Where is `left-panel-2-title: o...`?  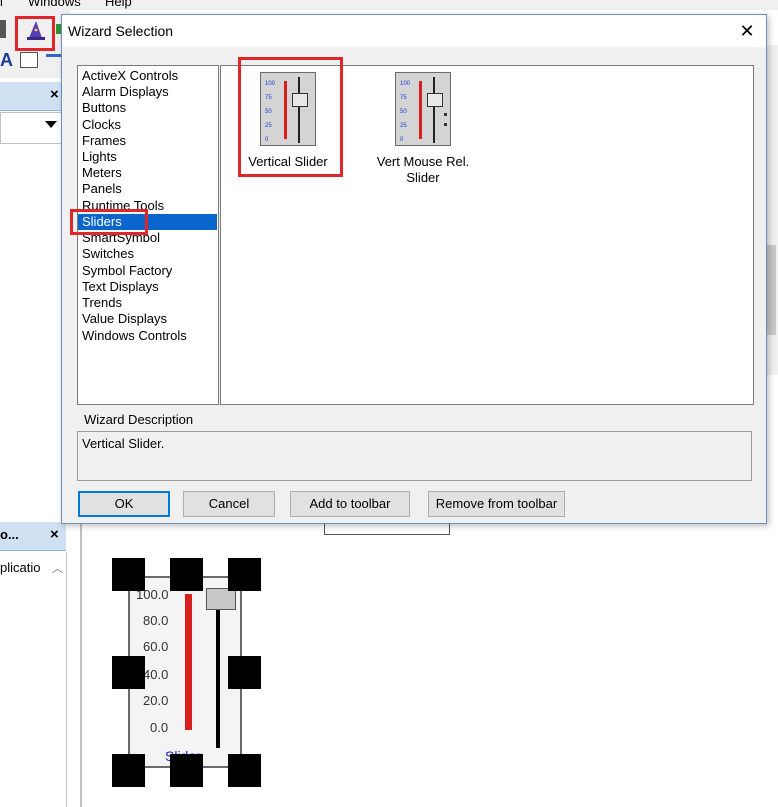
left-panel-2-title: o... is located at coordinates (9, 534).